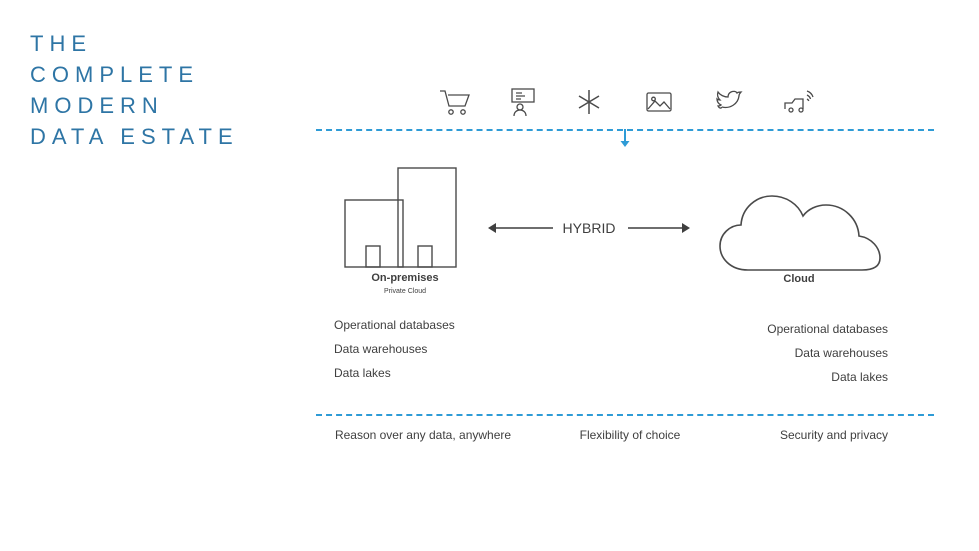 The height and width of the screenshot is (551, 979). Describe the element at coordinates (800, 228) in the screenshot. I see `cloud-icon` at that location.